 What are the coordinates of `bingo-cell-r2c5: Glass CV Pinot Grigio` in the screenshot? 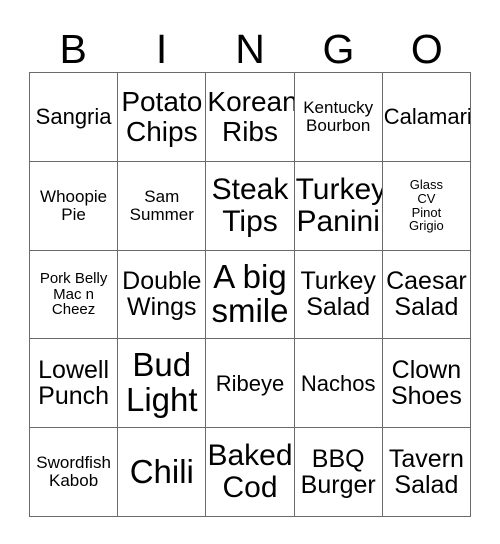 It's located at (426, 206).